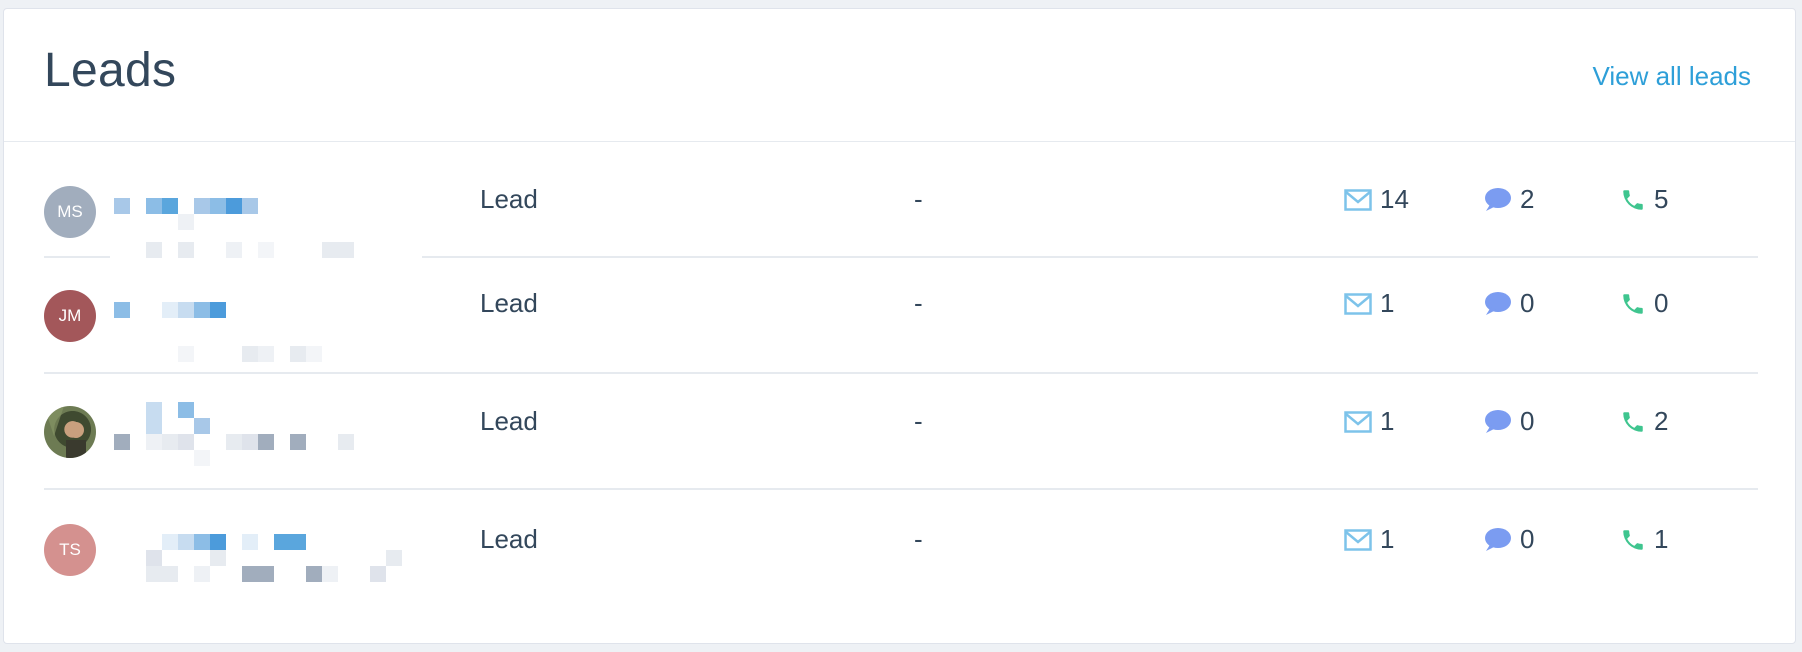  What do you see at coordinates (1661, 539) in the screenshot?
I see `call-count-value: 1` at bounding box center [1661, 539].